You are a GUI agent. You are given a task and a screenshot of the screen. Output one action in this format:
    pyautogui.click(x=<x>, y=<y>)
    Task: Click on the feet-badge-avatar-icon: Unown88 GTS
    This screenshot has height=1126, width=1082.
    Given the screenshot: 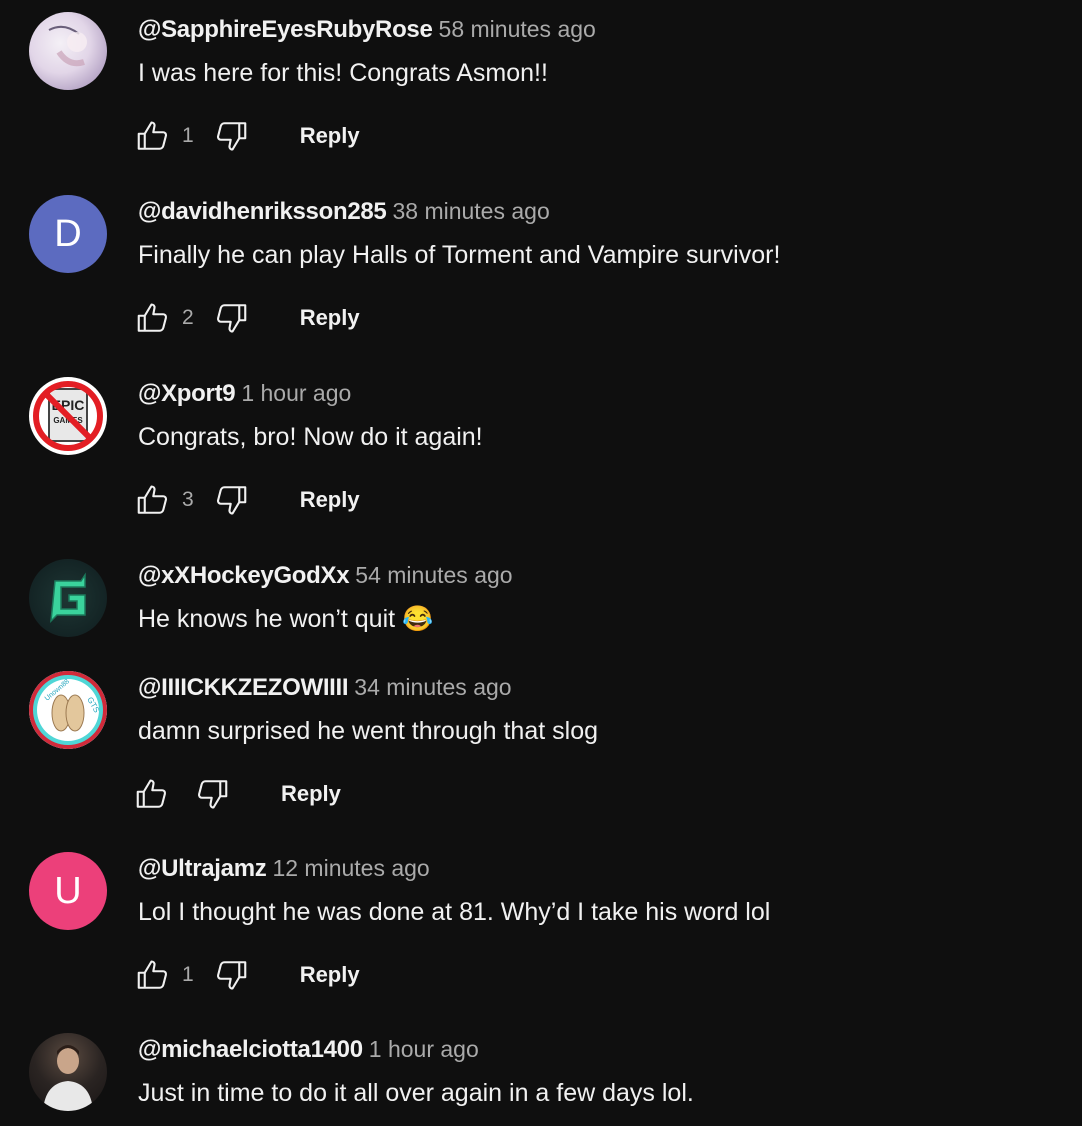 What is the action you would take?
    pyautogui.click(x=72, y=705)
    